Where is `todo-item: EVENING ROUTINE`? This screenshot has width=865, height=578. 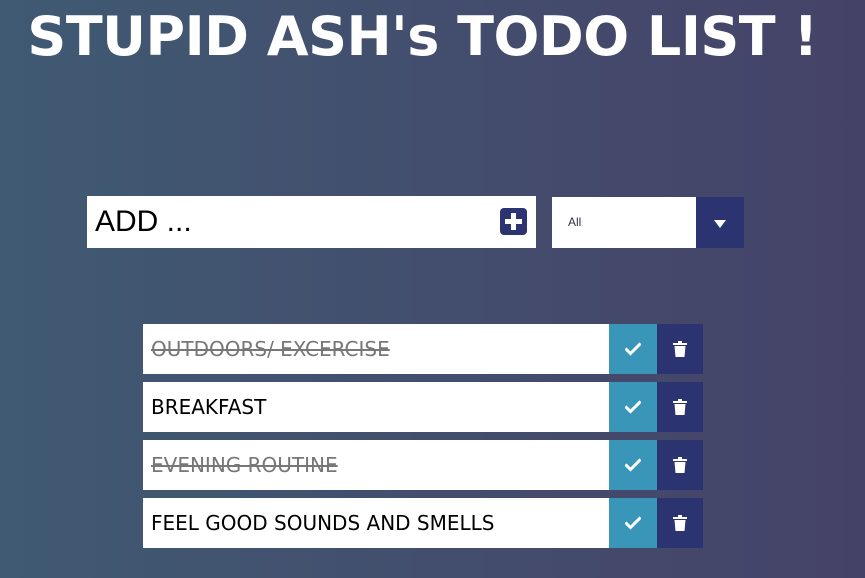
todo-item: EVENING ROUTINE is located at coordinates (423, 465).